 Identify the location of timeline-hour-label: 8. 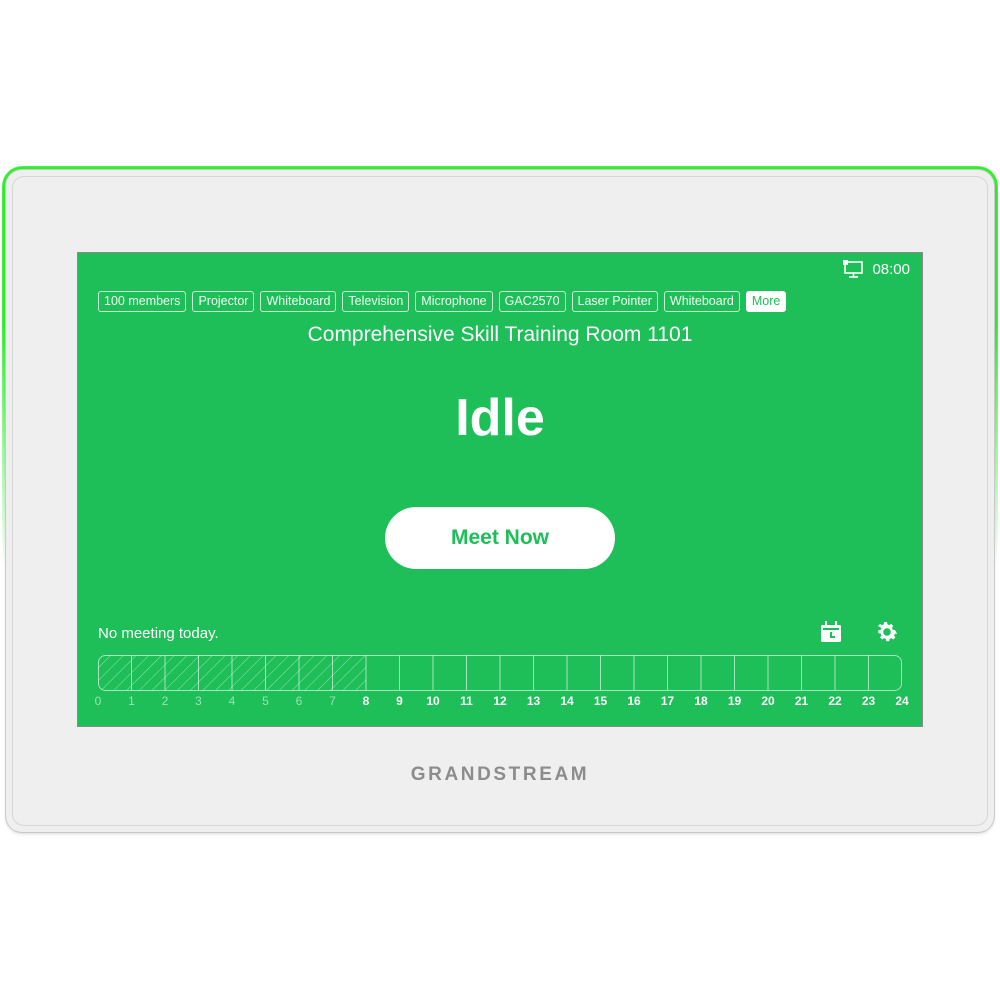
(366, 701).